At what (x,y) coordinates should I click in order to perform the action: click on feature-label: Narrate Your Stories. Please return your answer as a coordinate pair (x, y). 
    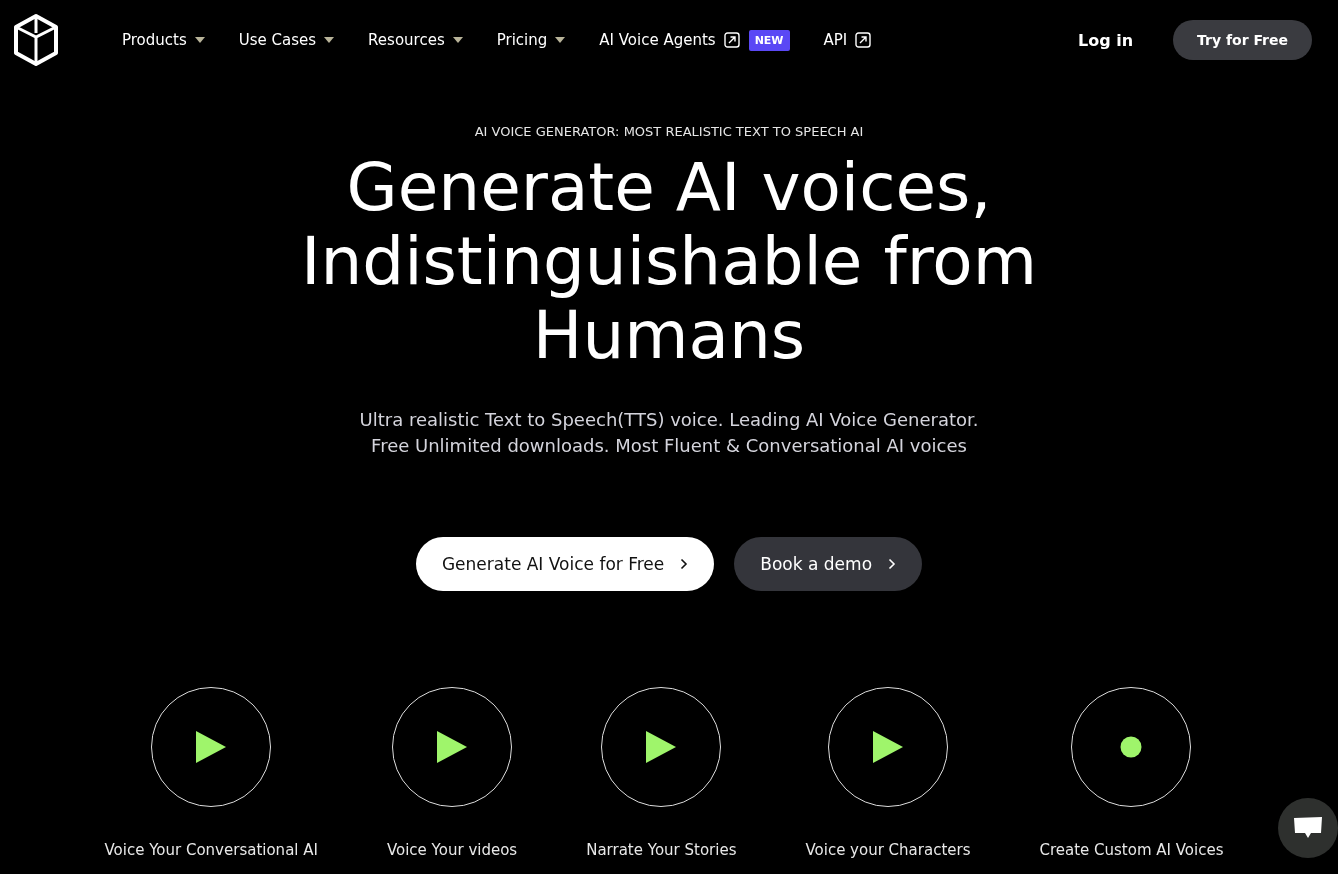
    Looking at the image, I should click on (661, 850).